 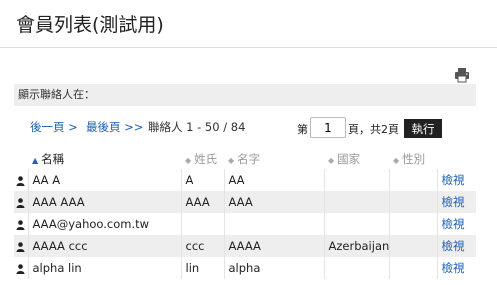 What do you see at coordinates (54, 127) in the screenshot?
I see `next-page-link: 後一頁 >` at bounding box center [54, 127].